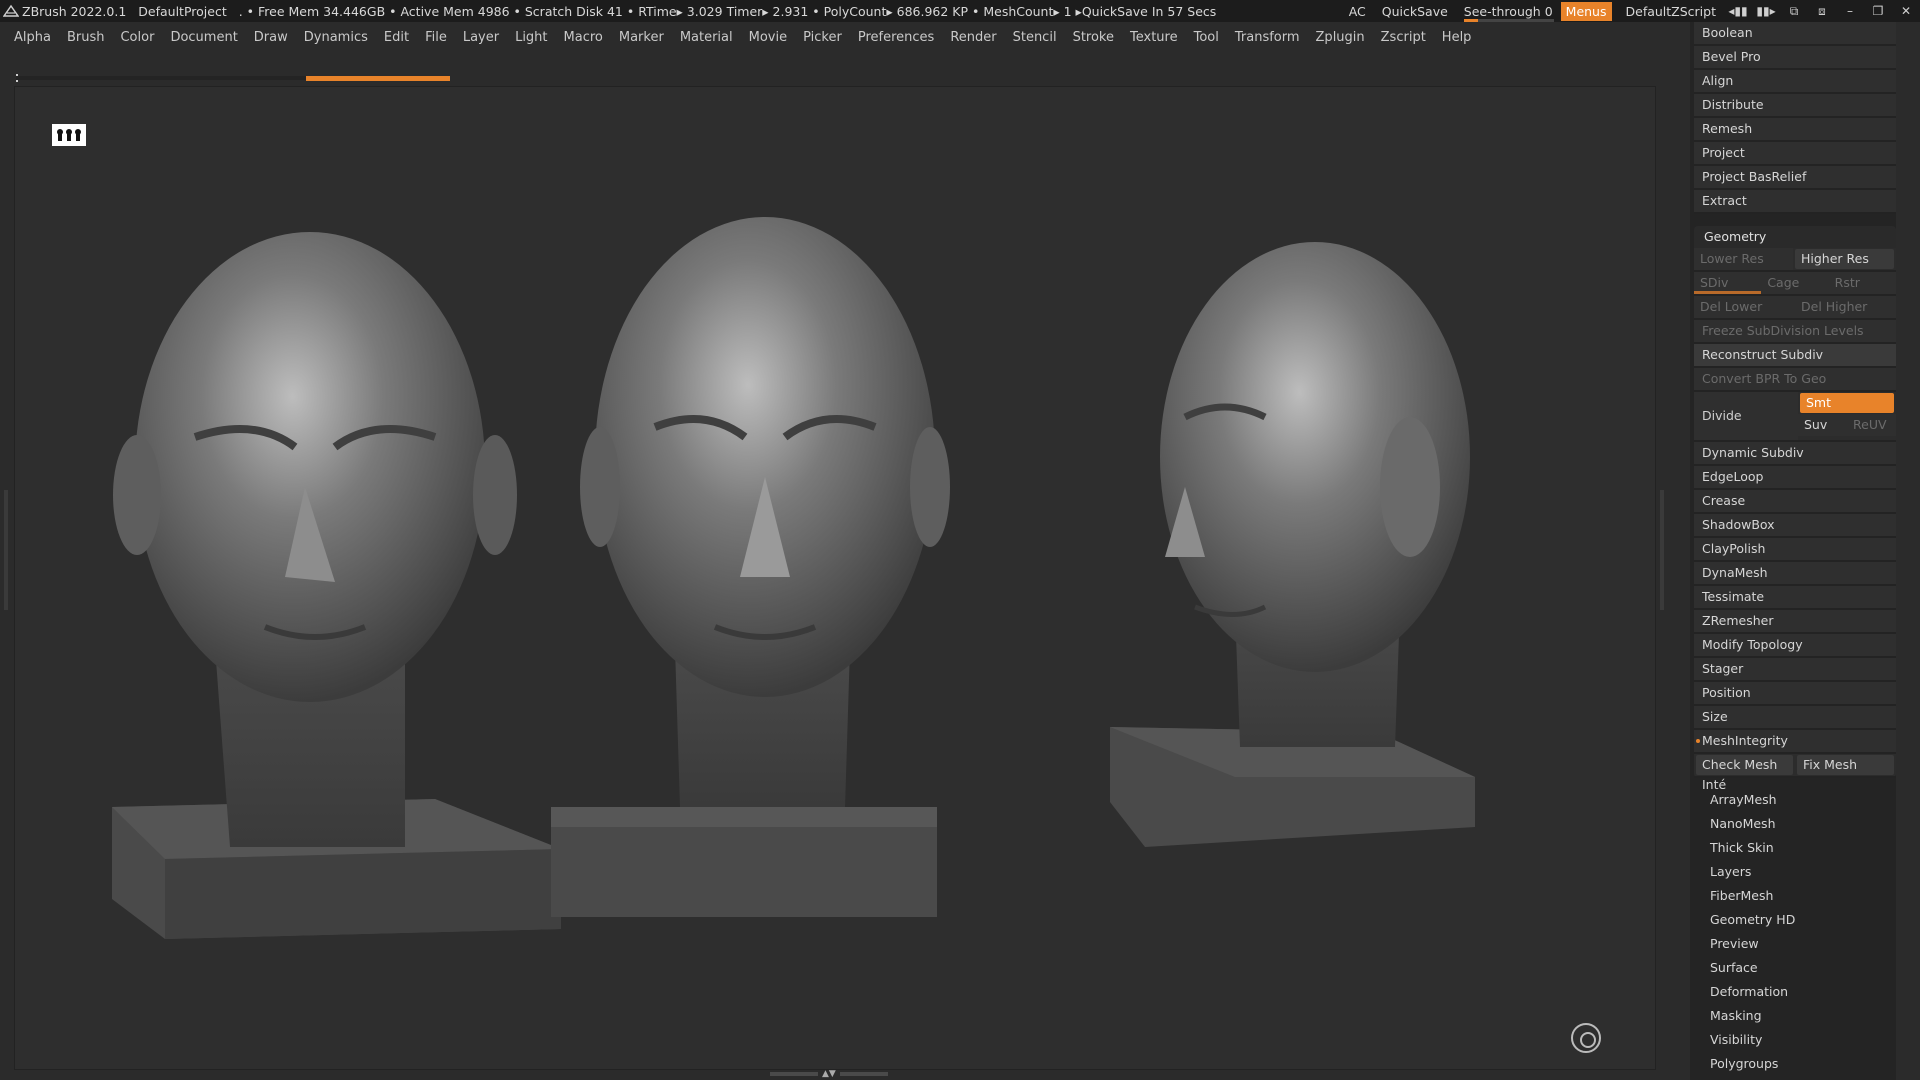 This screenshot has height=1080, width=1920. Describe the element at coordinates (835, 1074) in the screenshot. I see `bottom-tray-handle: ▲▼` at that location.